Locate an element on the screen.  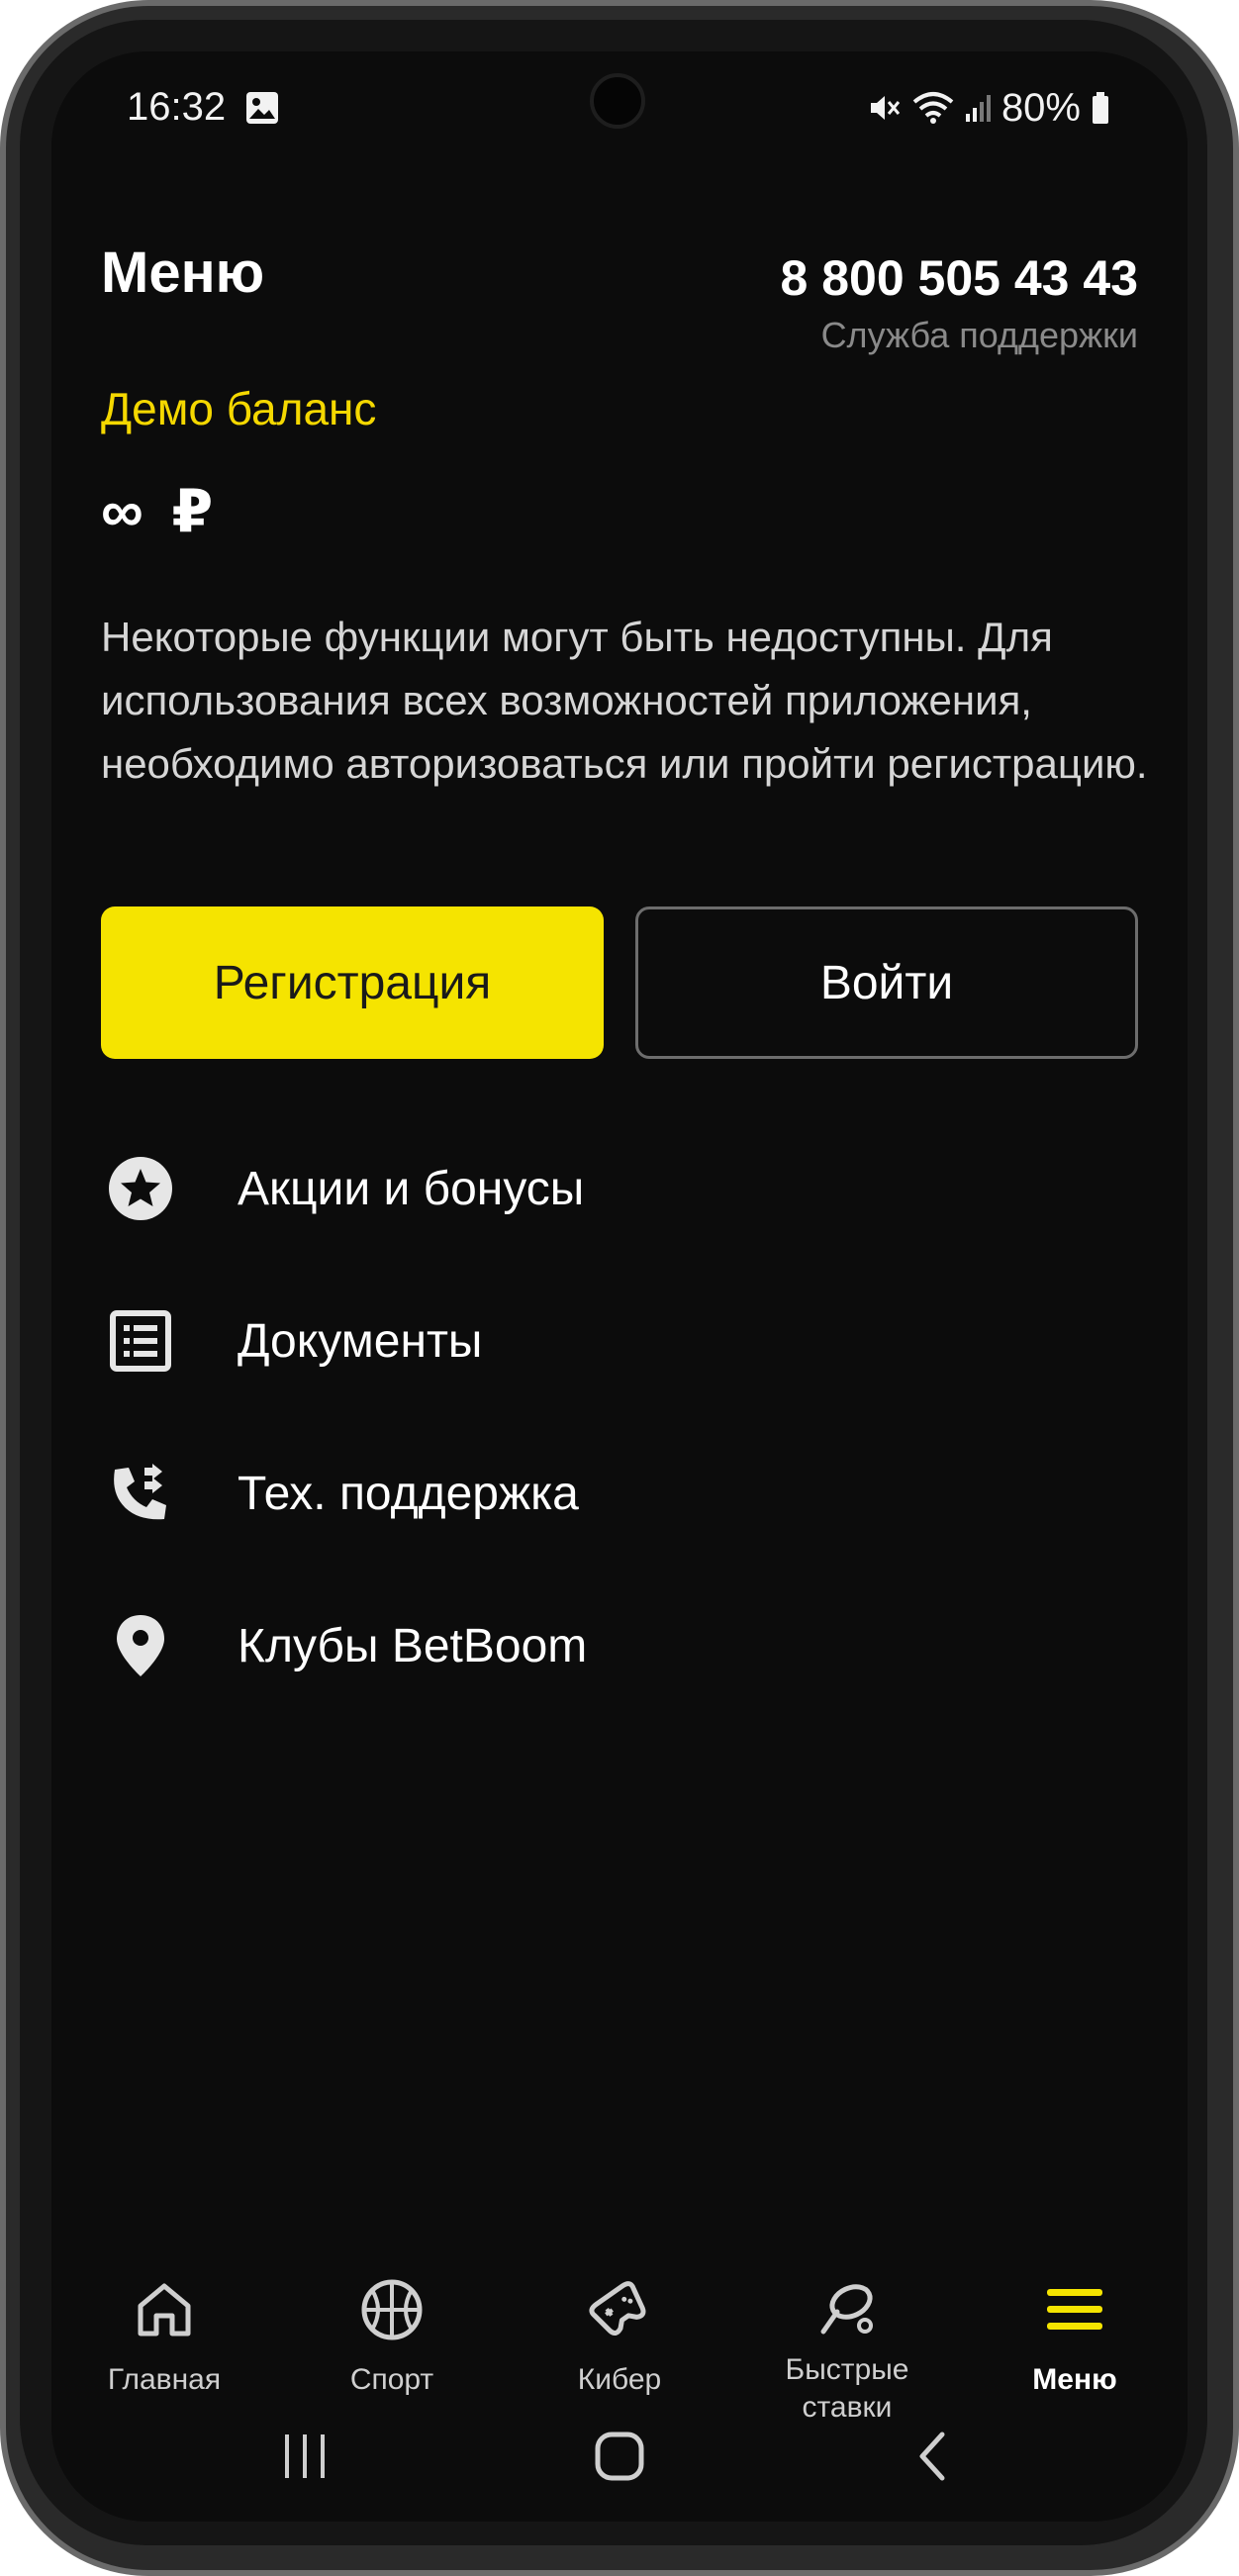
document-list-icon is located at coordinates (140, 1341).